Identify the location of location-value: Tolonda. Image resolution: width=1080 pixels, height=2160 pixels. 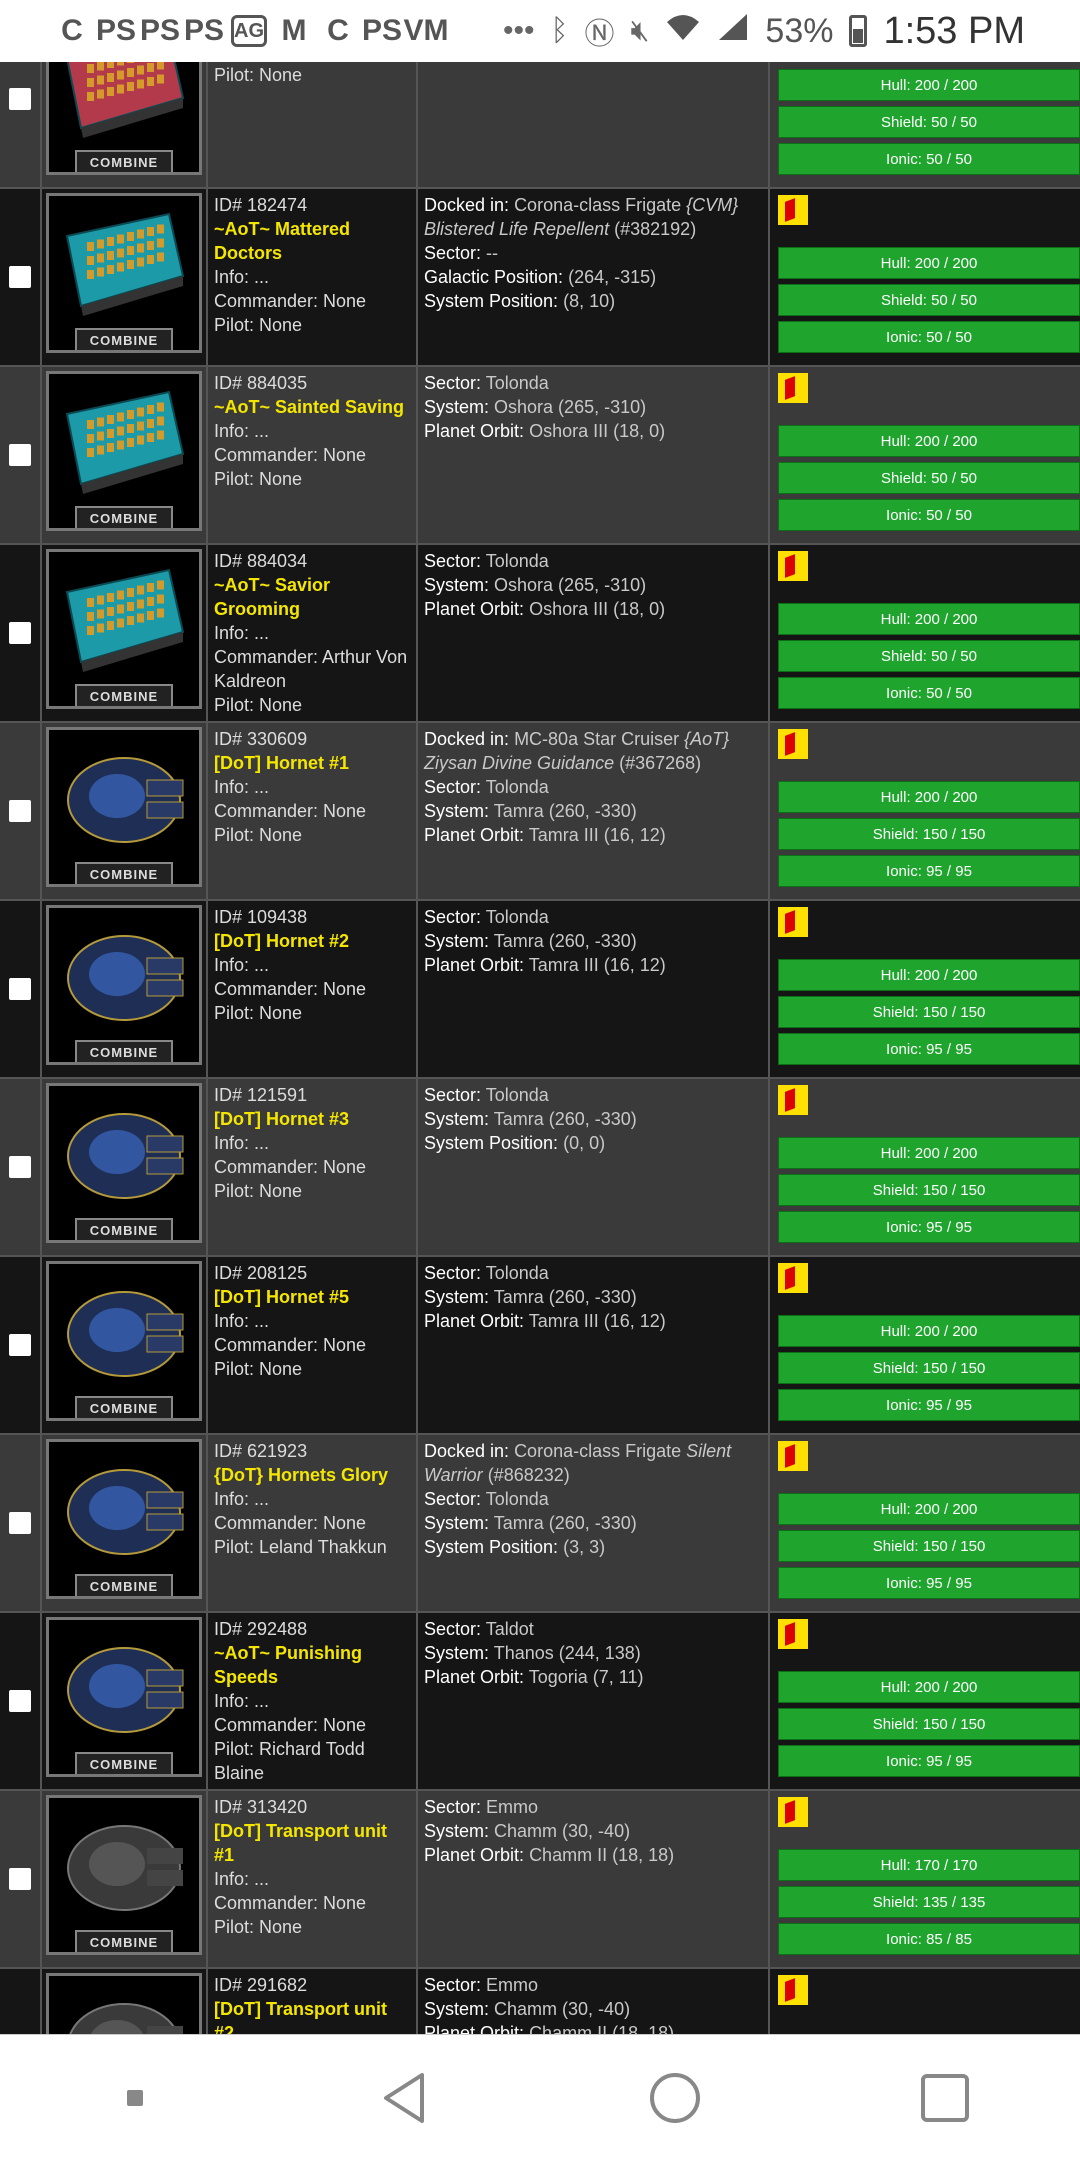
(517, 383).